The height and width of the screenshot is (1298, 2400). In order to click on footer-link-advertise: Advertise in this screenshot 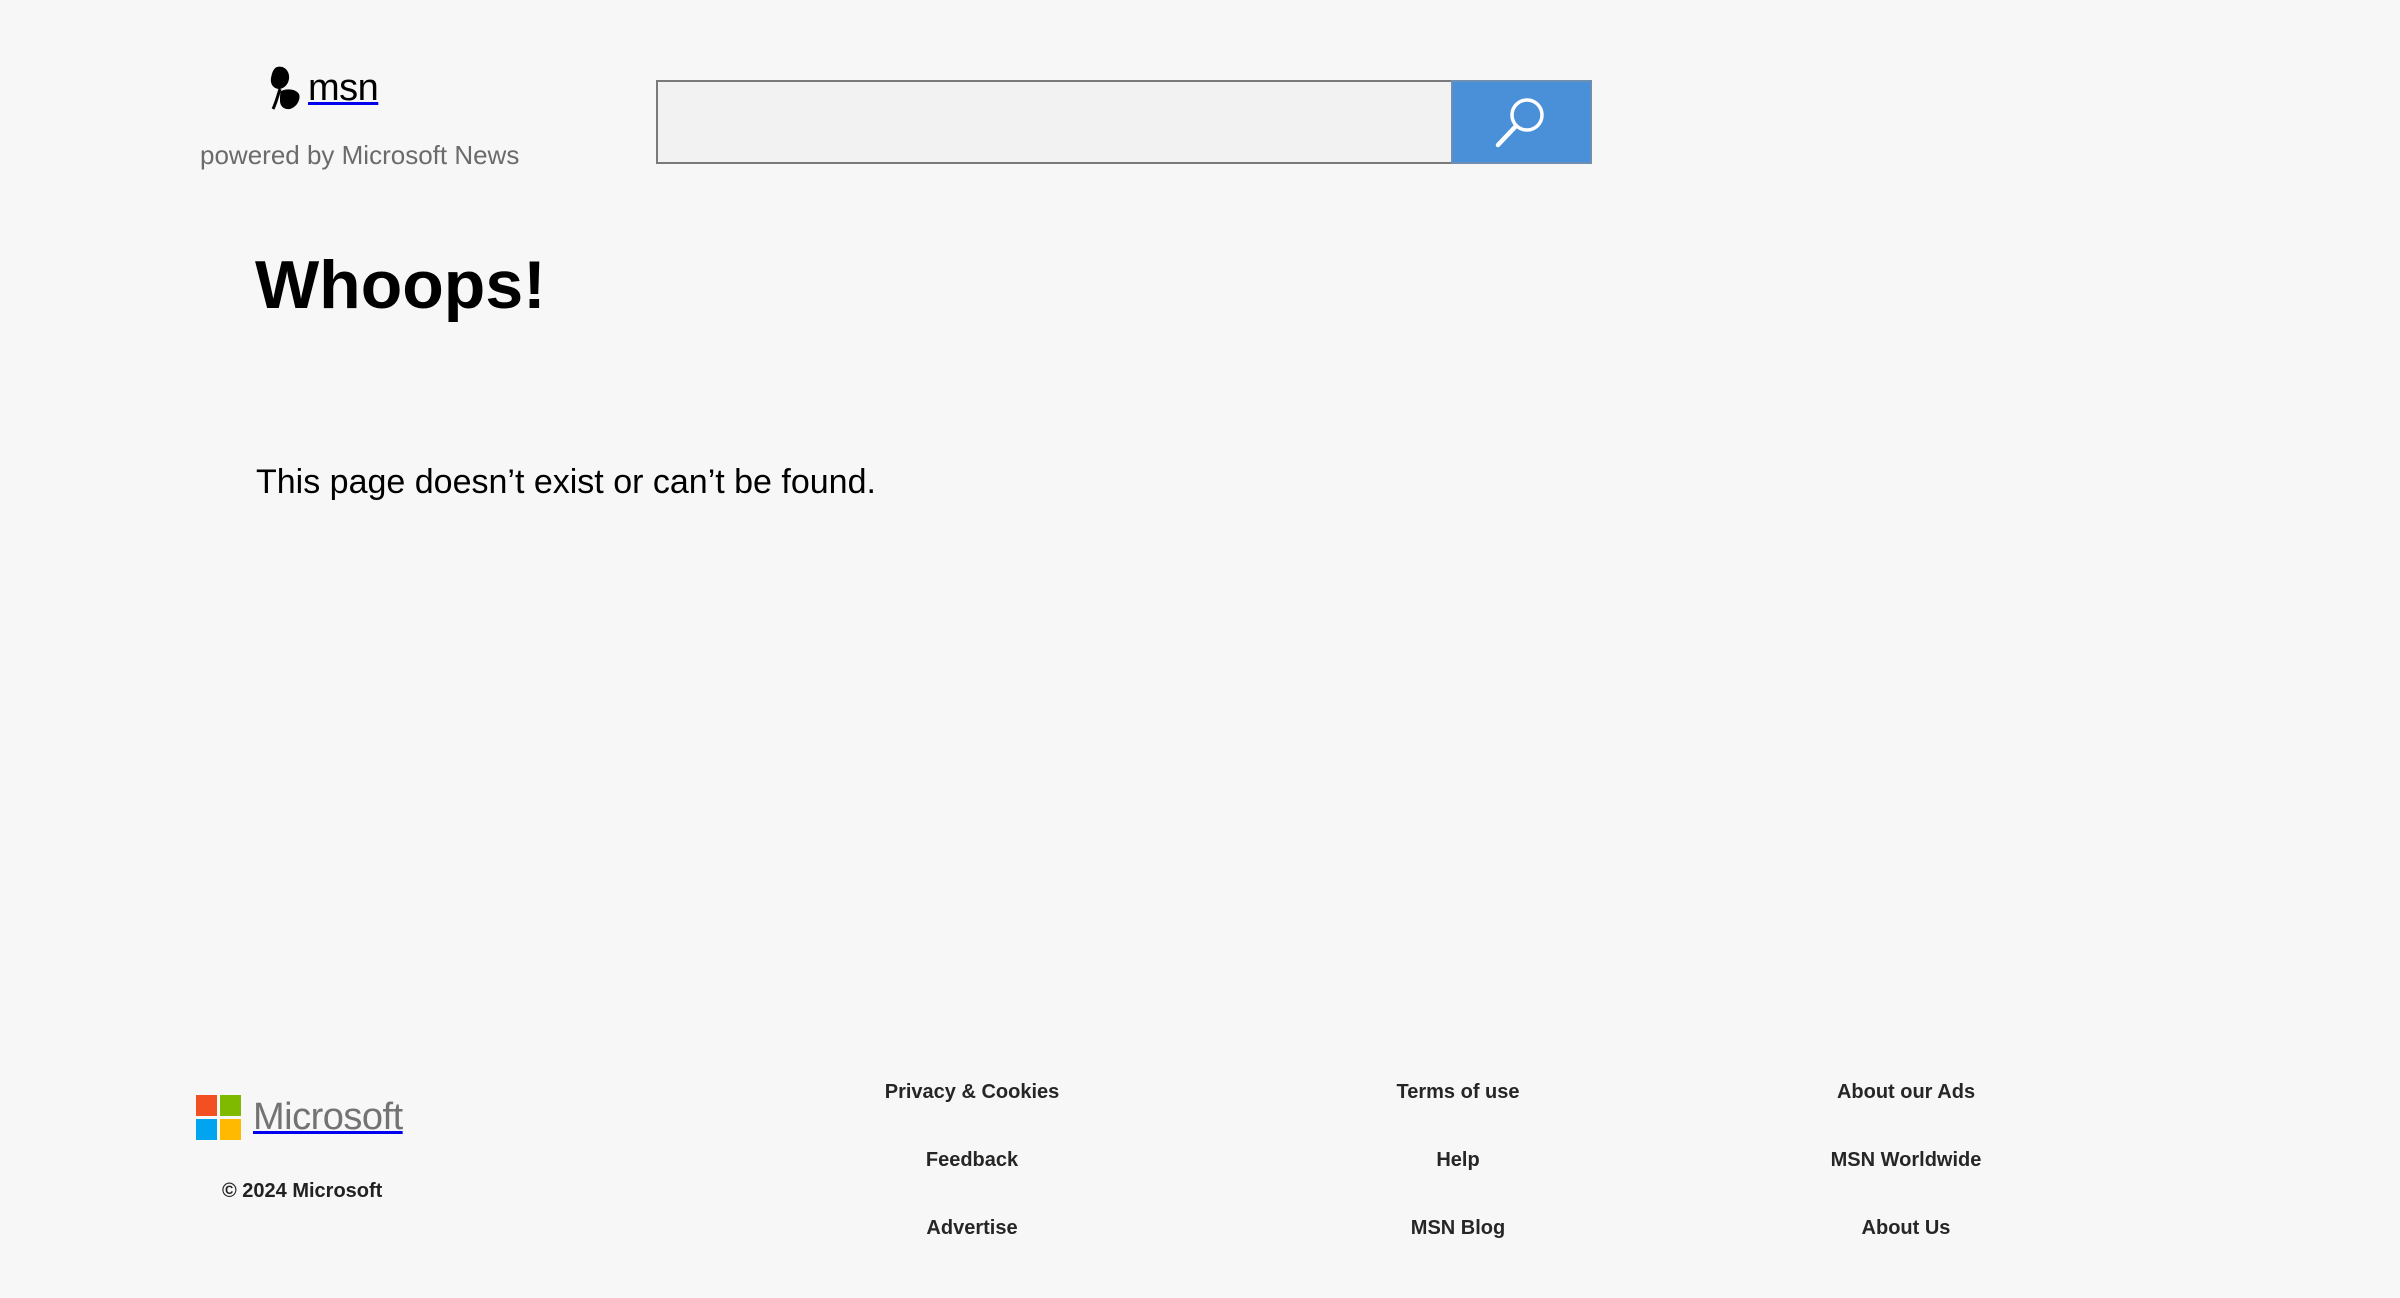, I will do `click(971, 1228)`.